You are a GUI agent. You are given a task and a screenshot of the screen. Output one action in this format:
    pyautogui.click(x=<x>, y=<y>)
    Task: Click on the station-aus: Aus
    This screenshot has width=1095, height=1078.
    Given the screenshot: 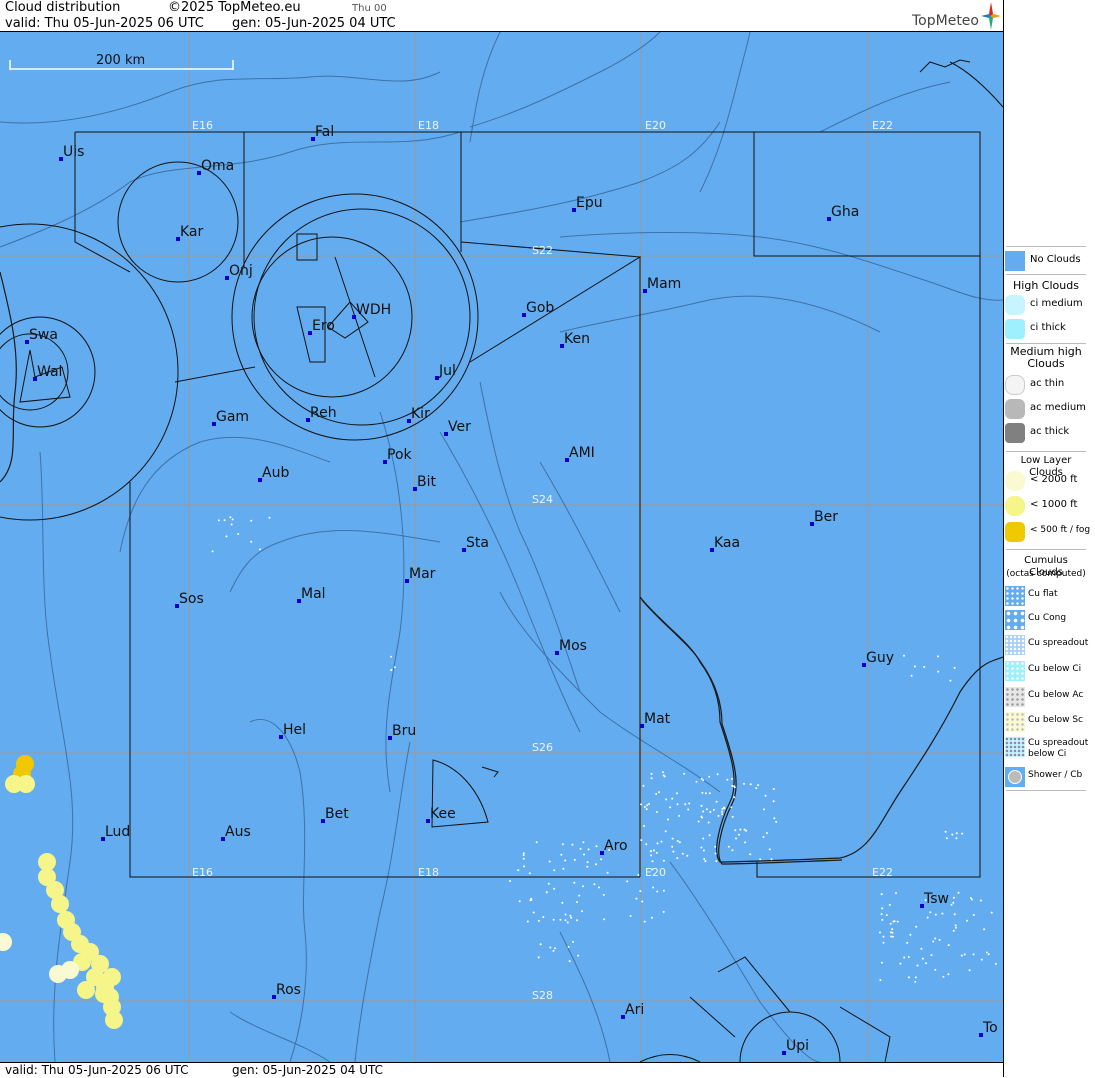 What is the action you would take?
    pyautogui.click(x=236, y=832)
    